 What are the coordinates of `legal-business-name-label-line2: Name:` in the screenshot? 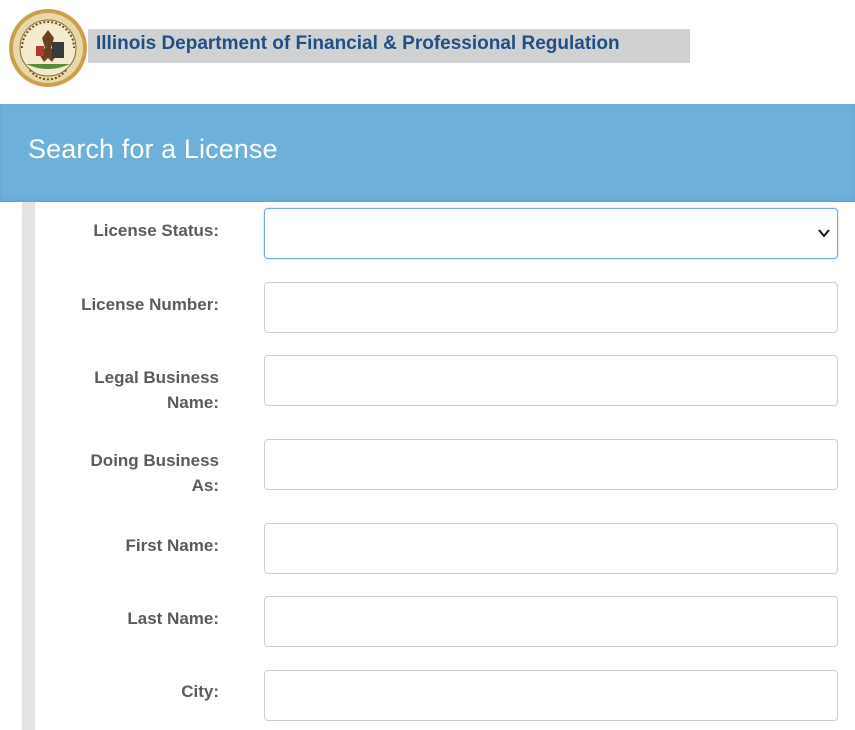 It's located at (193, 402).